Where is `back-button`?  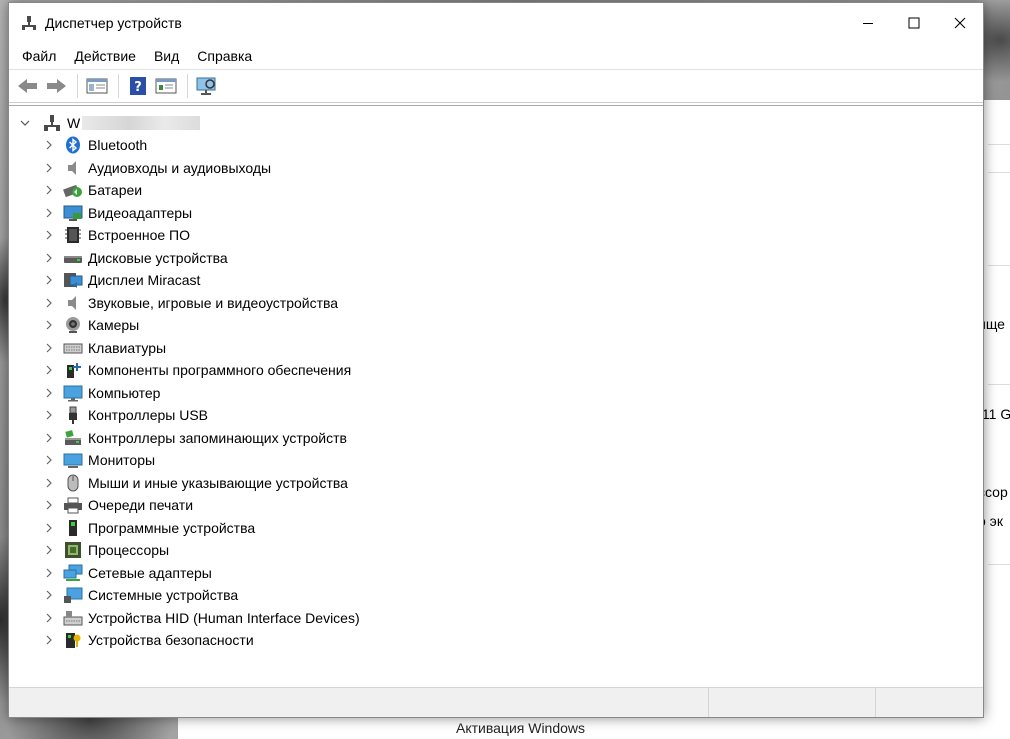
back-button is located at coordinates (28, 86).